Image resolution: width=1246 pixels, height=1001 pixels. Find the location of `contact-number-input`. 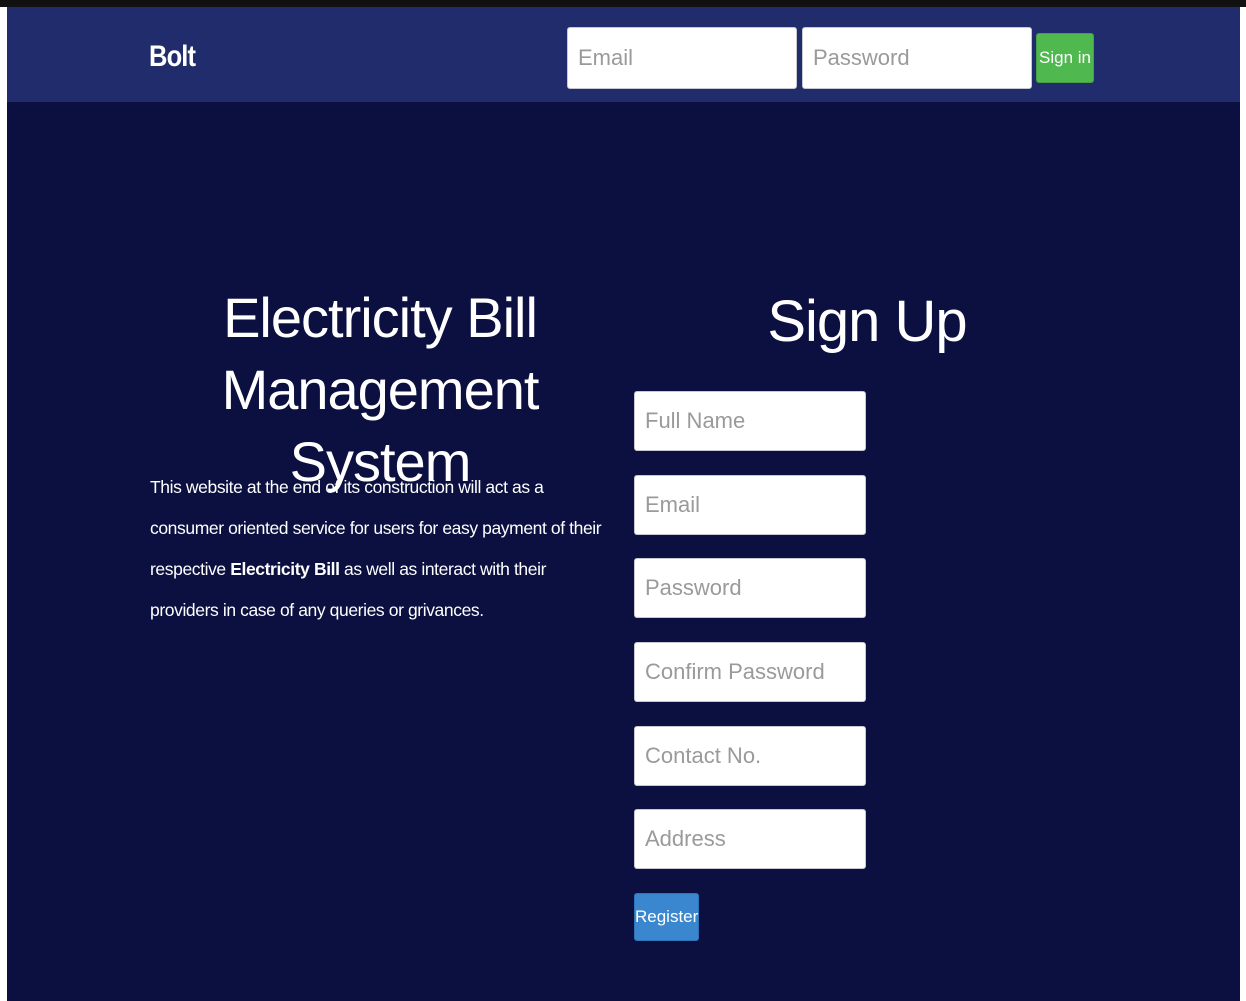

contact-number-input is located at coordinates (750, 756).